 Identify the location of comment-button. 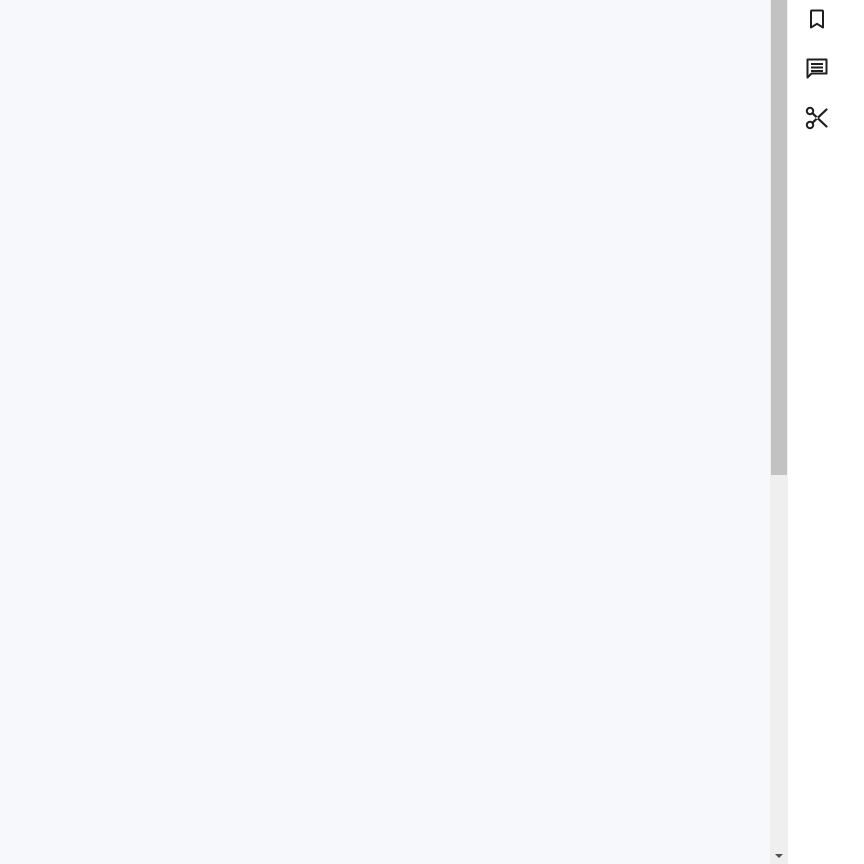
(817, 68).